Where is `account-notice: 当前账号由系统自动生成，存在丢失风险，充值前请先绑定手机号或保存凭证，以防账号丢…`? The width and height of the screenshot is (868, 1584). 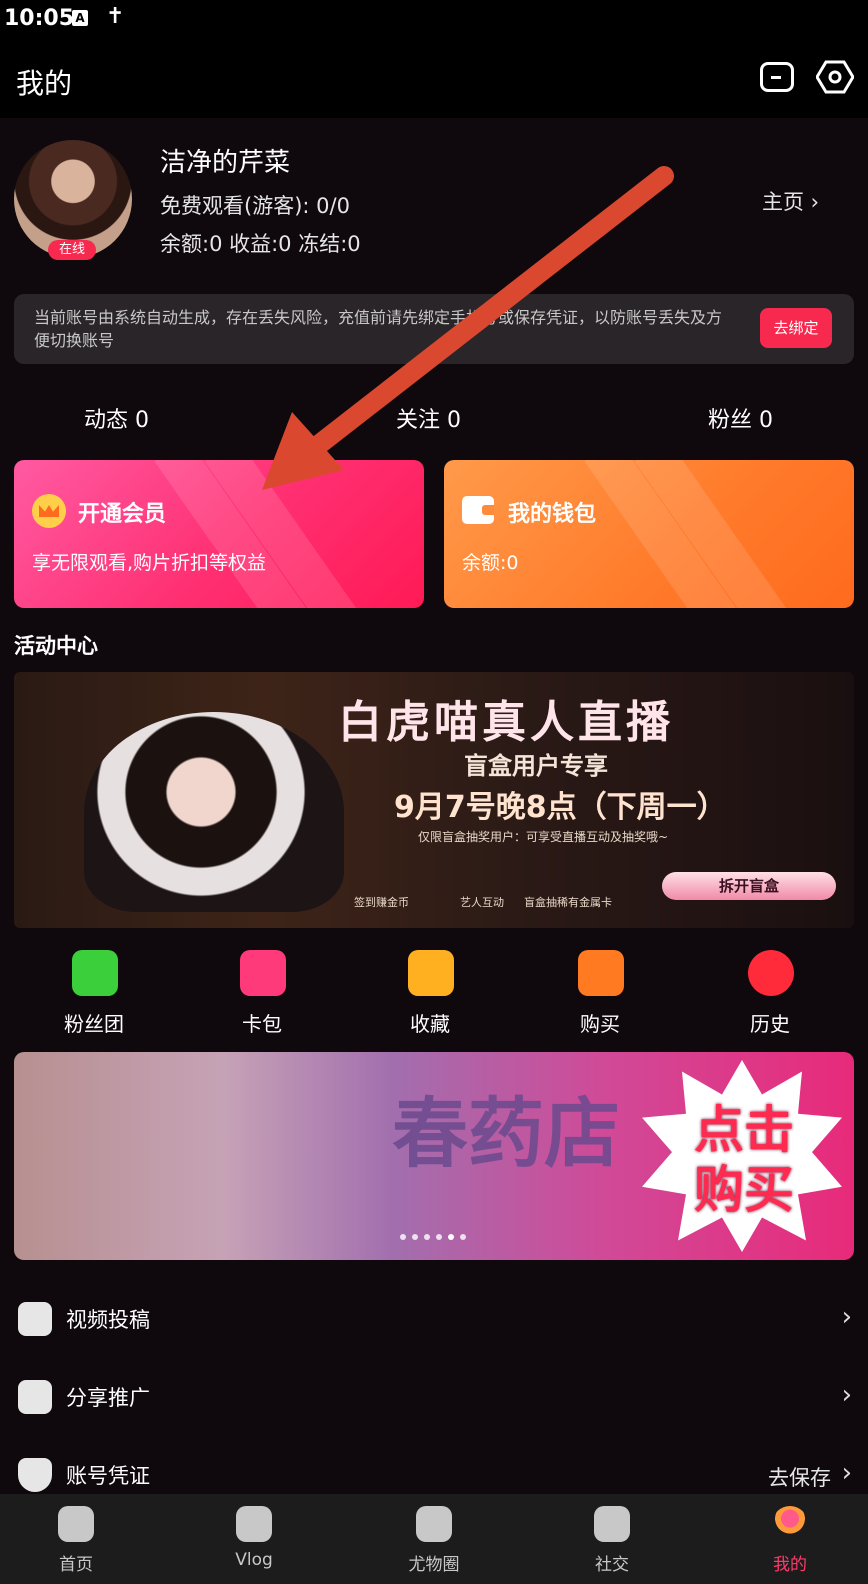
account-notice: 当前账号由系统自动生成，存在丢失风险，充值前请先绑定手机号或保存凭证，以防账号丢… is located at coordinates (434, 329).